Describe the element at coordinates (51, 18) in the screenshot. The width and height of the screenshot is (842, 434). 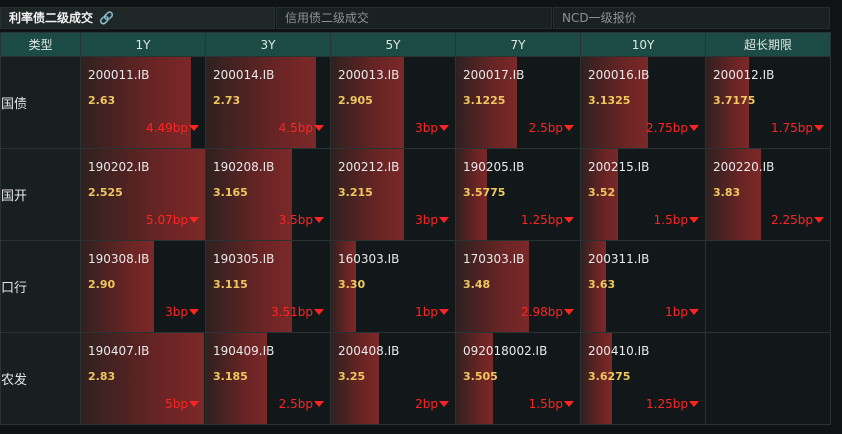
I see `tab-label: 利率债二级成交` at that location.